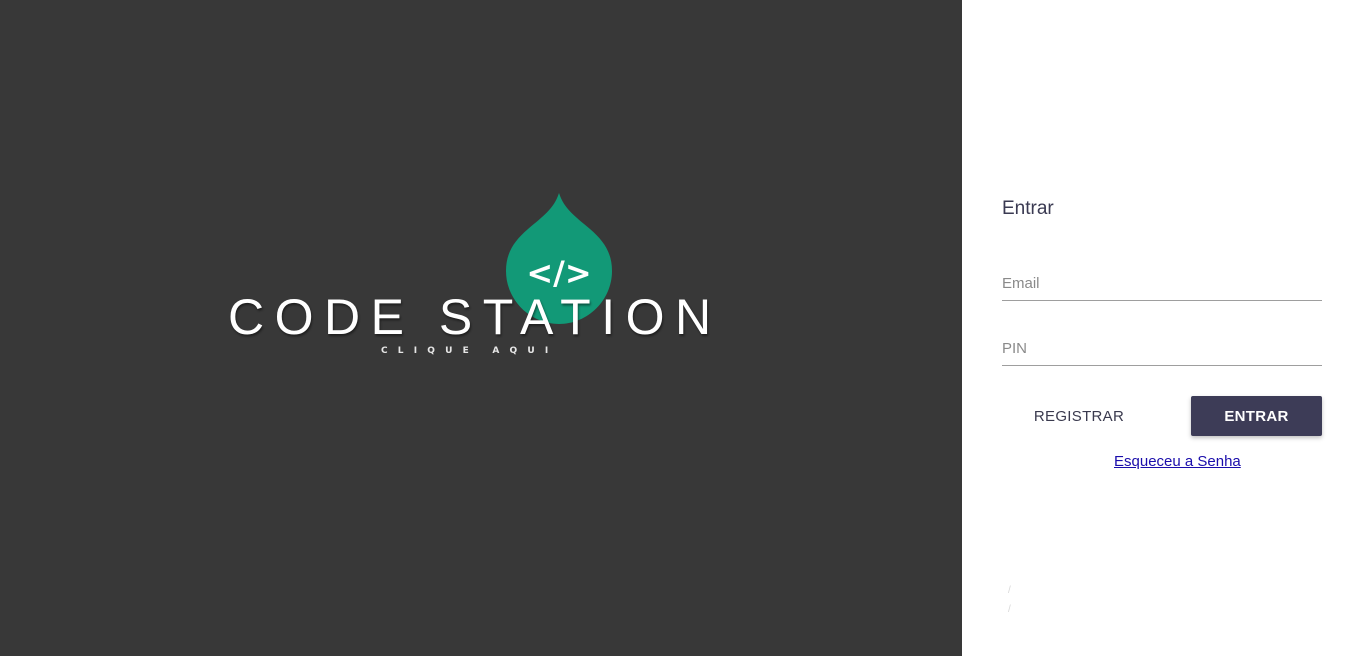 The width and height of the screenshot is (1366, 656). What do you see at coordinates (475, 317) in the screenshot?
I see `brand-title: CODE STATION` at bounding box center [475, 317].